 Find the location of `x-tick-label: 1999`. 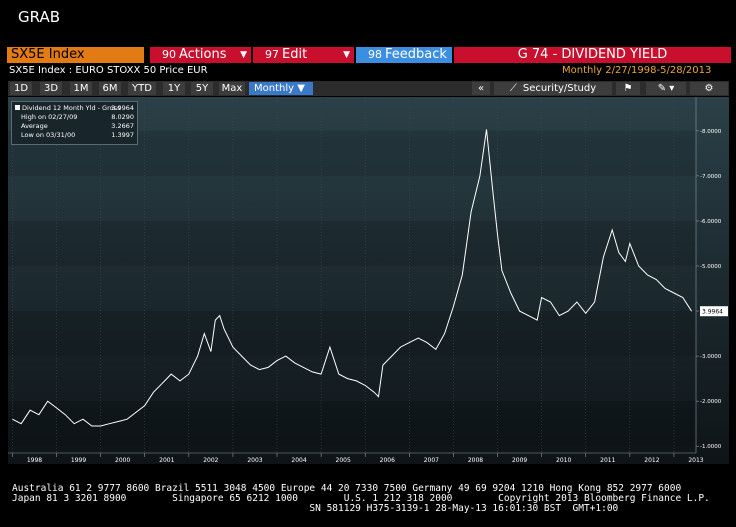

x-tick-label: 1999 is located at coordinates (78, 460).